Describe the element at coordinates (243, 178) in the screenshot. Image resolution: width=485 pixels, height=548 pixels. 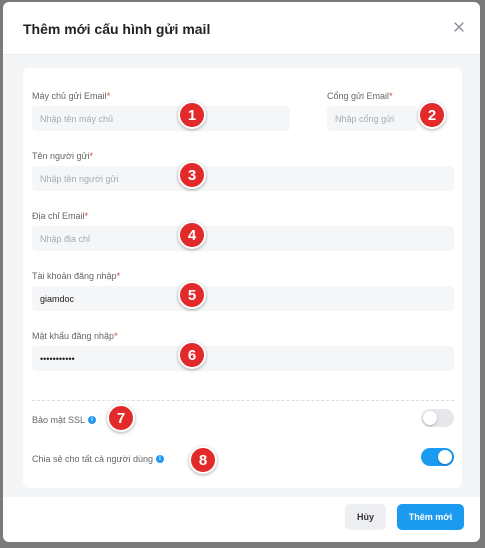
I see `sender-name-input` at that location.